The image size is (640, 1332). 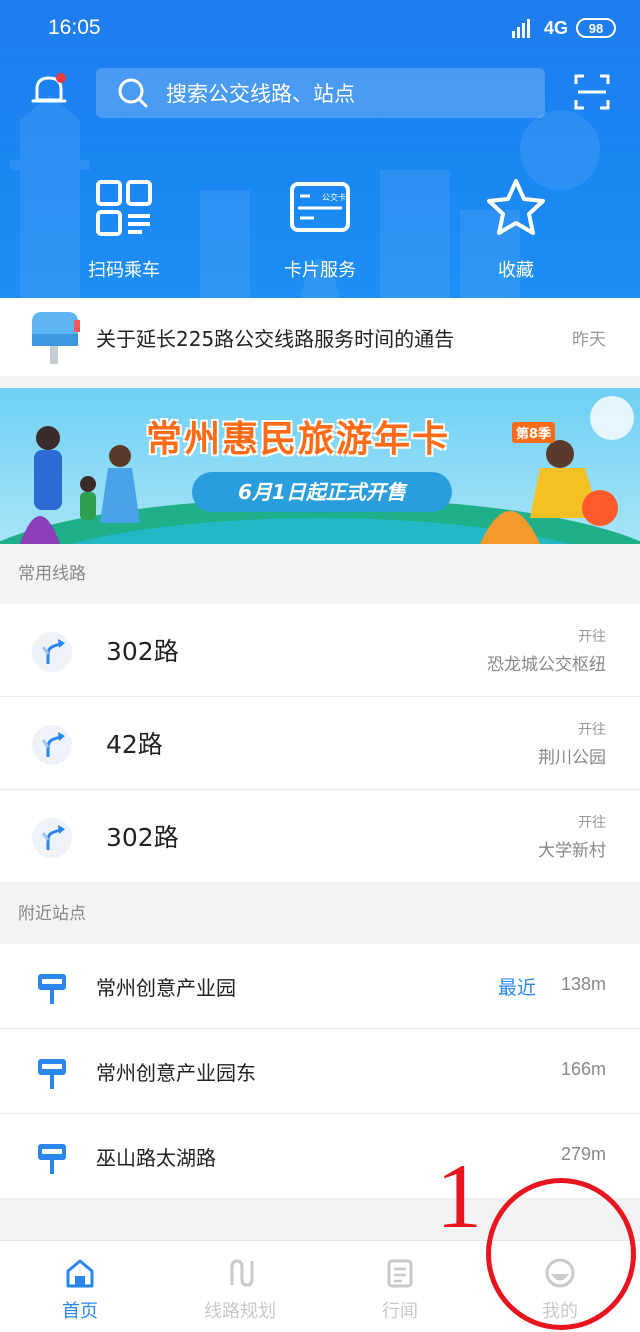 I want to click on news-icon, so click(x=400, y=1273).